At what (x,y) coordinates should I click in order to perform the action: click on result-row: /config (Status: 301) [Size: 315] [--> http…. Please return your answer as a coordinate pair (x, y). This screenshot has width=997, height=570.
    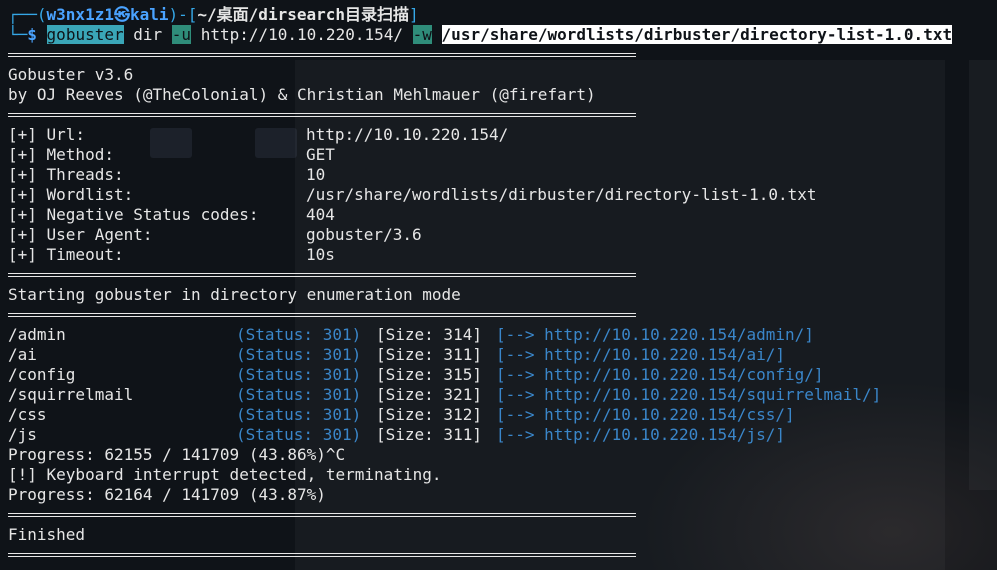
    Looking at the image, I should click on (416, 375).